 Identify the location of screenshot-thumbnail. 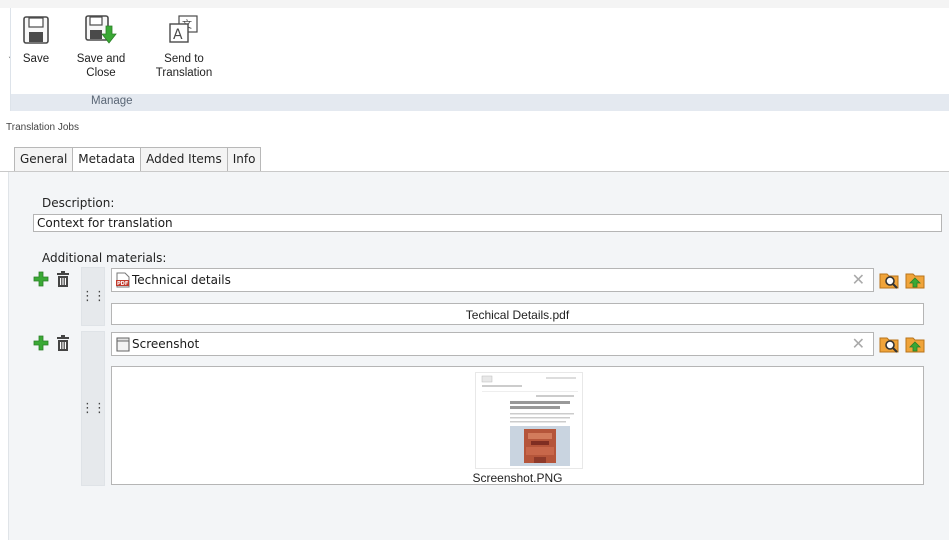
(529, 420).